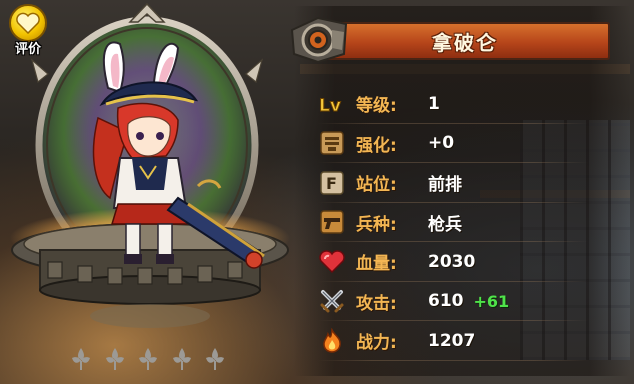 The height and width of the screenshot is (384, 634). Describe the element at coordinates (376, 185) in the screenshot. I see `stat-label: 站位:` at that location.